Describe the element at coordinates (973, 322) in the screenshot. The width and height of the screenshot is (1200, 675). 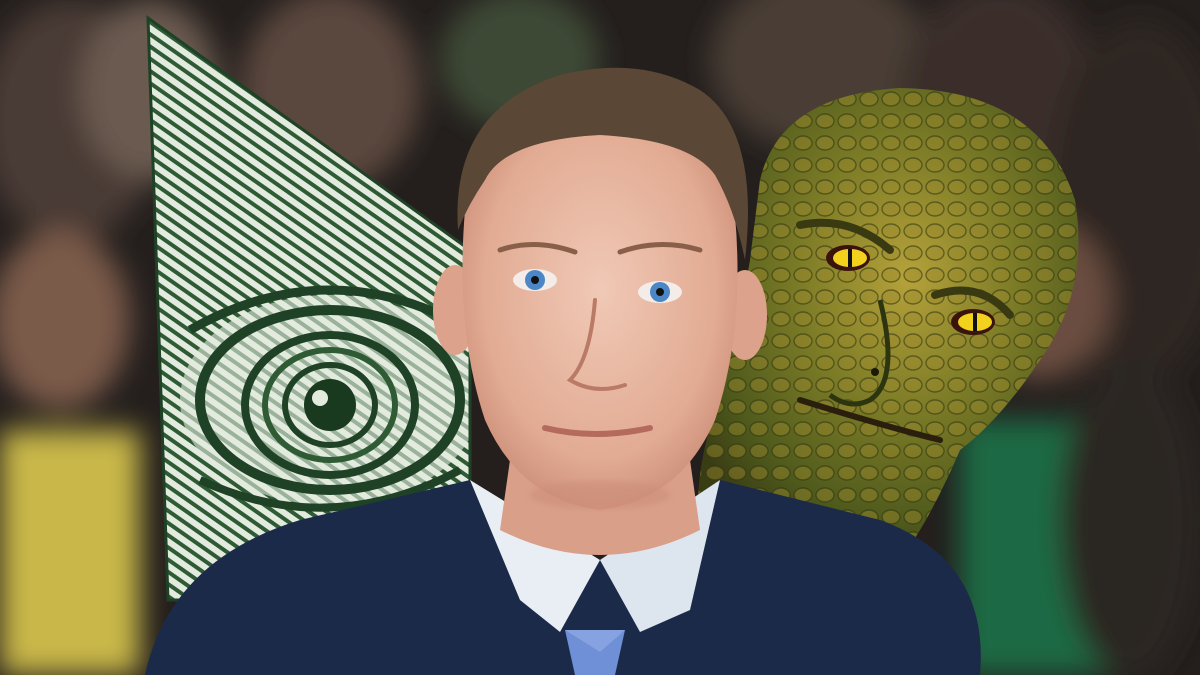
I see `reptile-eye-right` at that location.